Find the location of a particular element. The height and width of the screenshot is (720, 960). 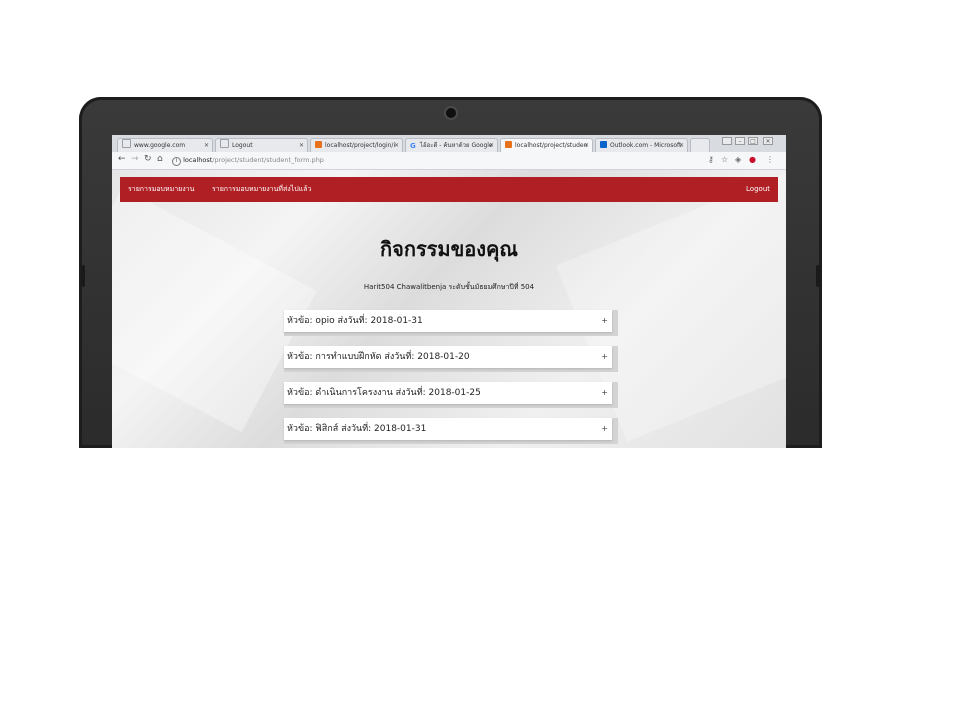

menu-icon: ⋮ is located at coordinates (770, 159).